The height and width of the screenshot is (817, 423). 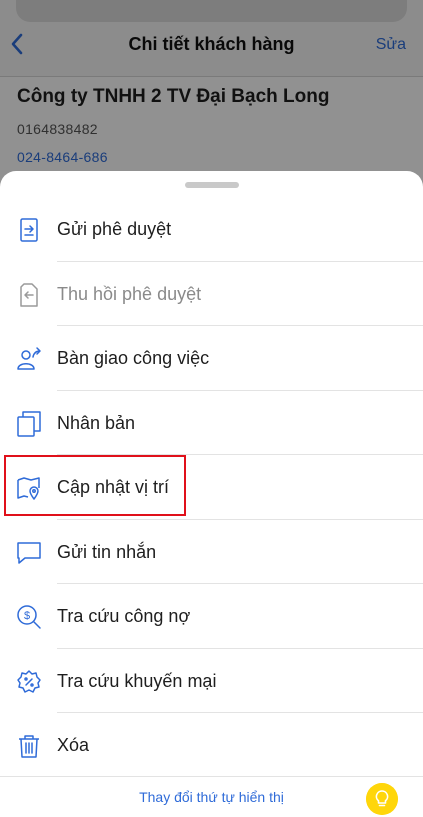 What do you see at coordinates (107, 551) in the screenshot?
I see `menu-item-label: Gửi tin nhắn` at bounding box center [107, 551].